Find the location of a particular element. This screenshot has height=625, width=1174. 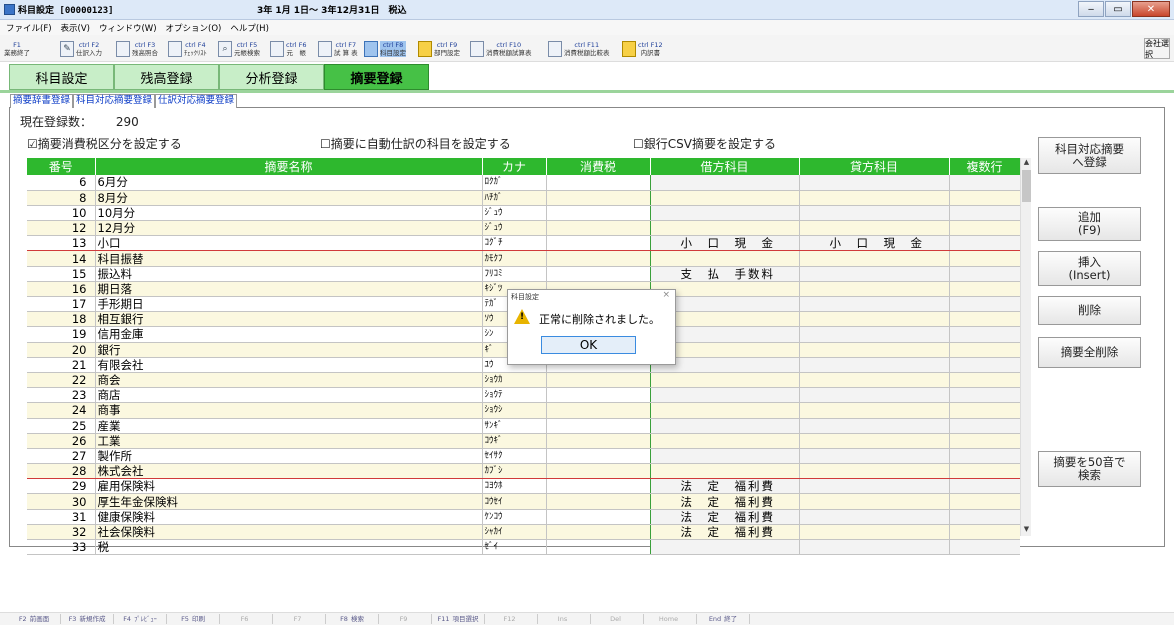

col-multi: 複数行 is located at coordinates (985, 166).